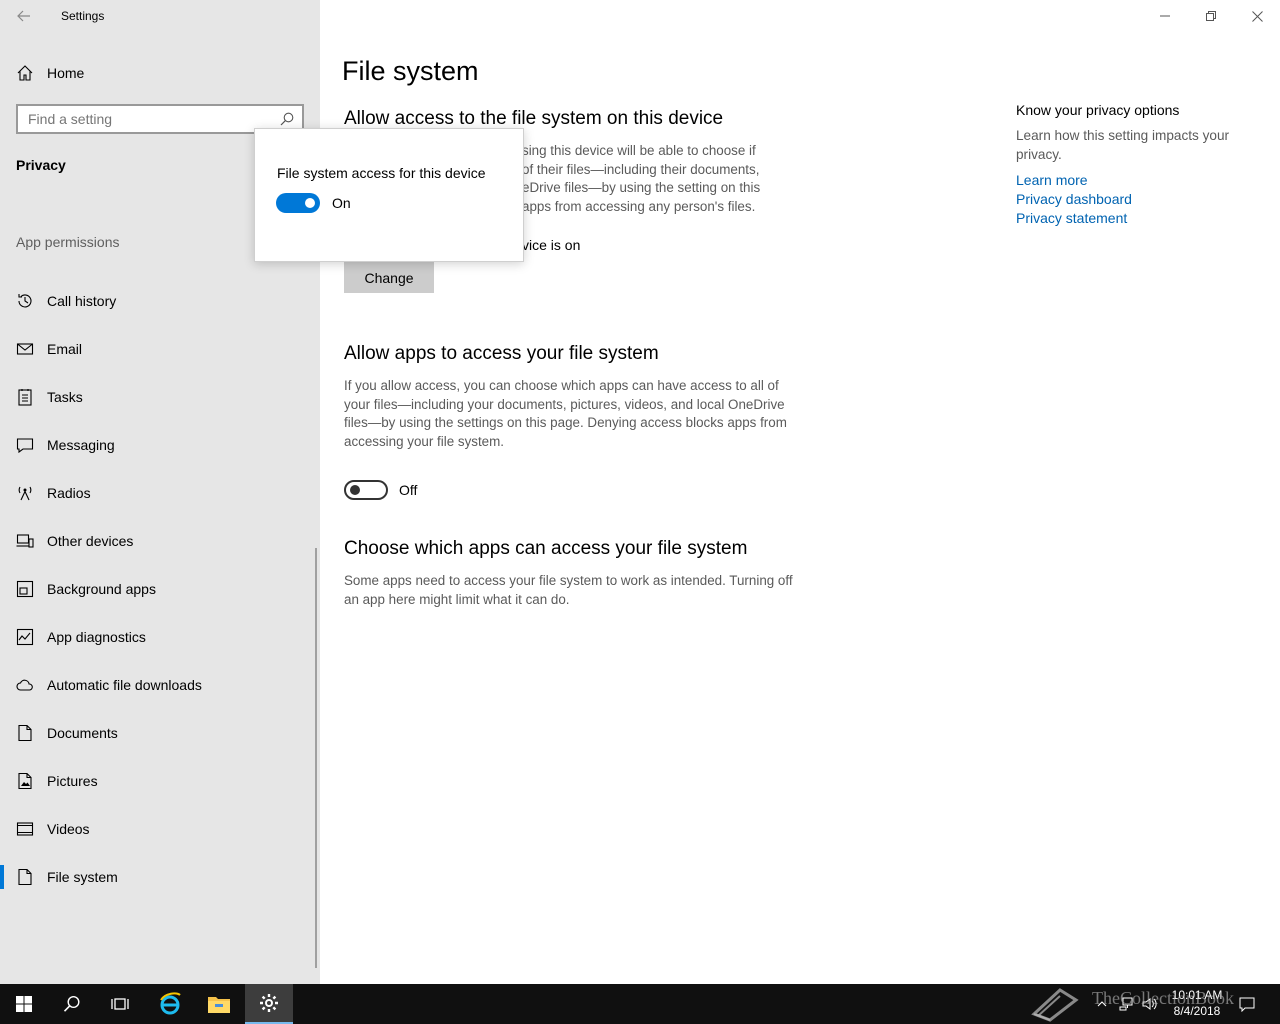 This screenshot has height=1024, width=1280. Describe the element at coordinates (160, 829) in the screenshot. I see `sidebar-item-videos: Videos` at that location.